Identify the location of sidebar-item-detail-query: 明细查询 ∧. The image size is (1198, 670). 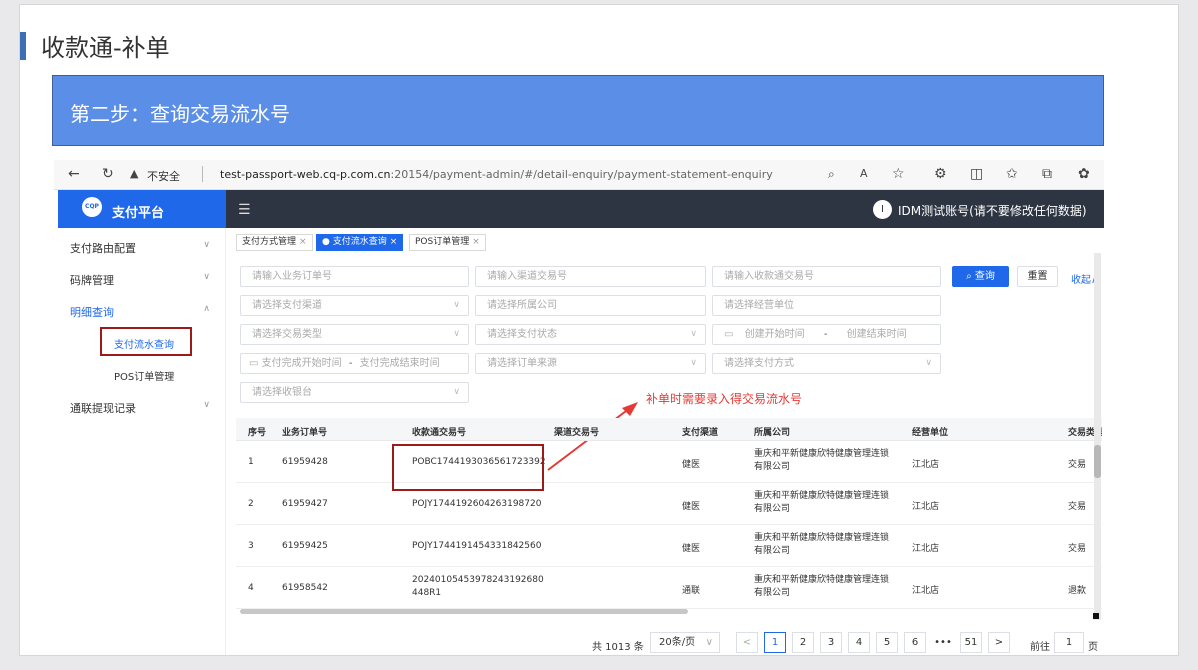
(140, 312).